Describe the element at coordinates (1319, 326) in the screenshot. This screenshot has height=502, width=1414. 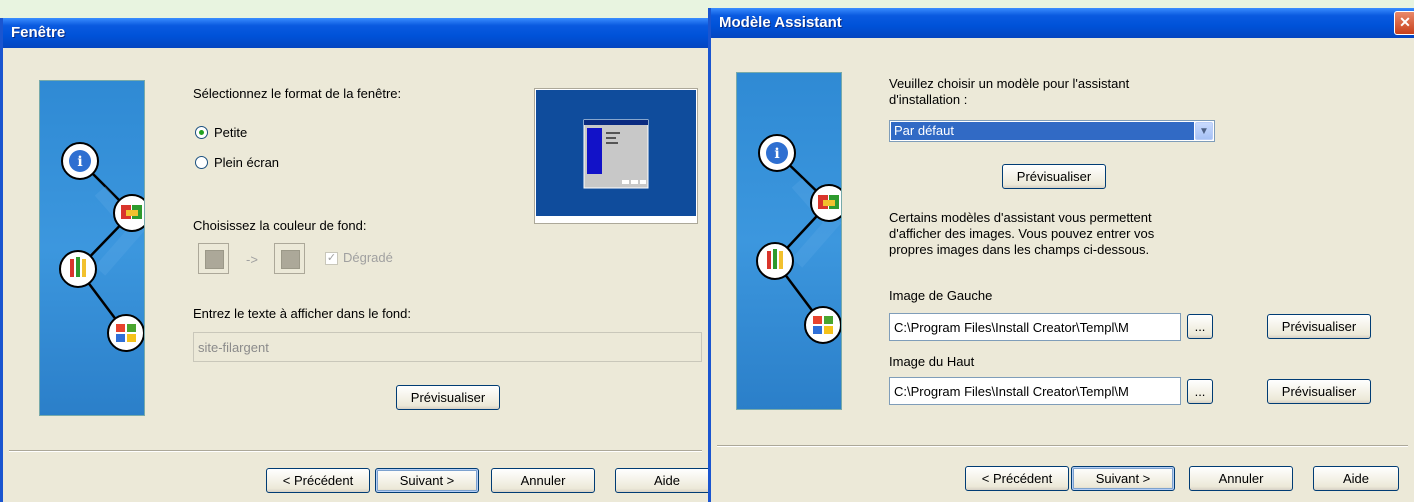
I see `preview-left-image-button: Prévisualiser` at that location.